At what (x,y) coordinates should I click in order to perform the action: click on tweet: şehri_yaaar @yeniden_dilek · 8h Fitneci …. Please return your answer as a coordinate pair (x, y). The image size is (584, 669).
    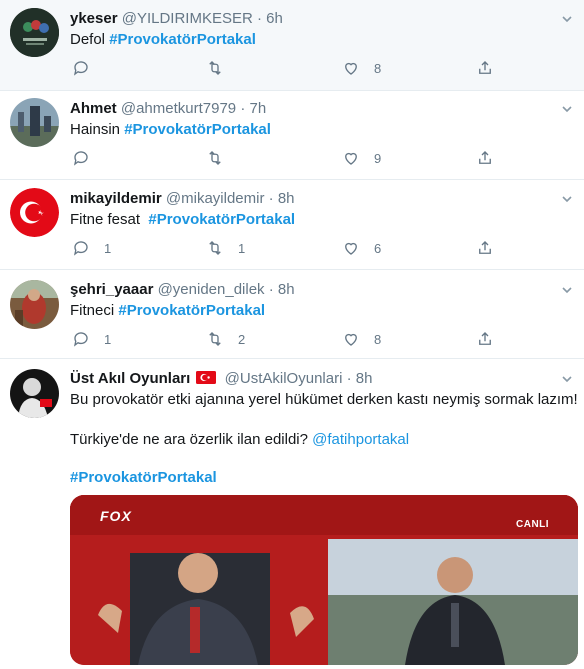
    Looking at the image, I should click on (292, 314).